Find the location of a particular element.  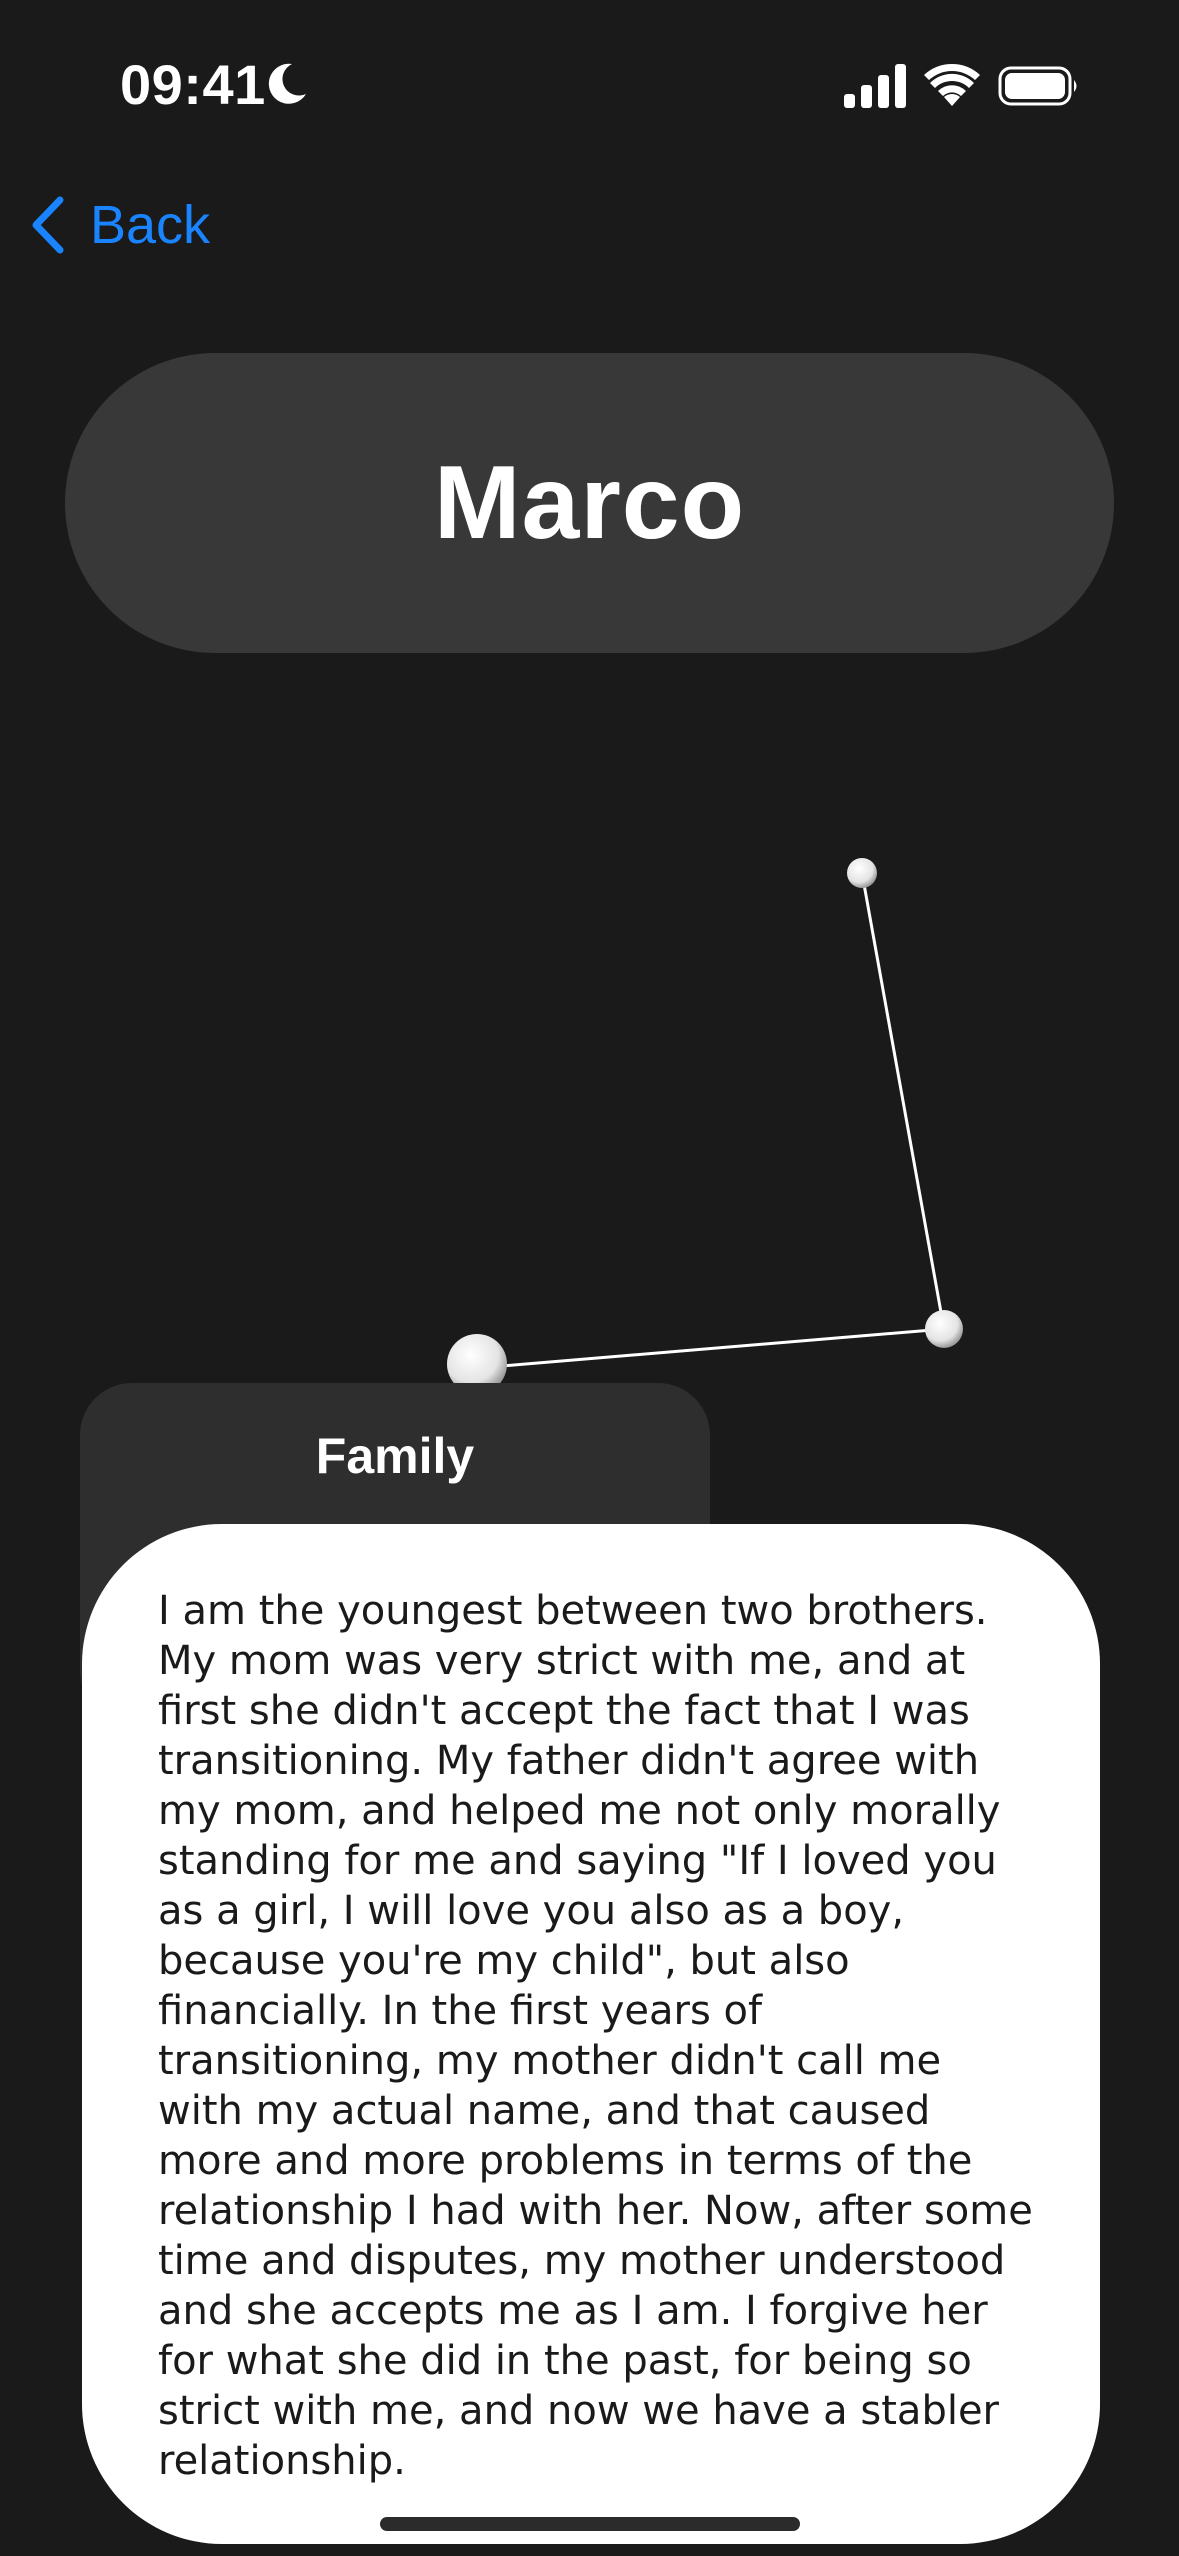

status-time: 09:41 is located at coordinates (193, 84).